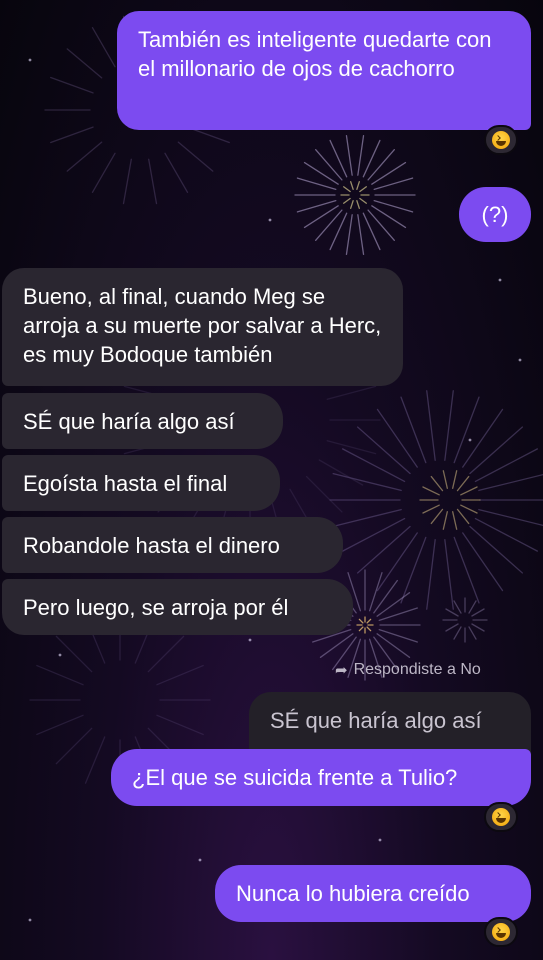 This screenshot has height=960, width=543. What do you see at coordinates (125, 483) in the screenshot?
I see `message-text: Egoísta hasta el final` at bounding box center [125, 483].